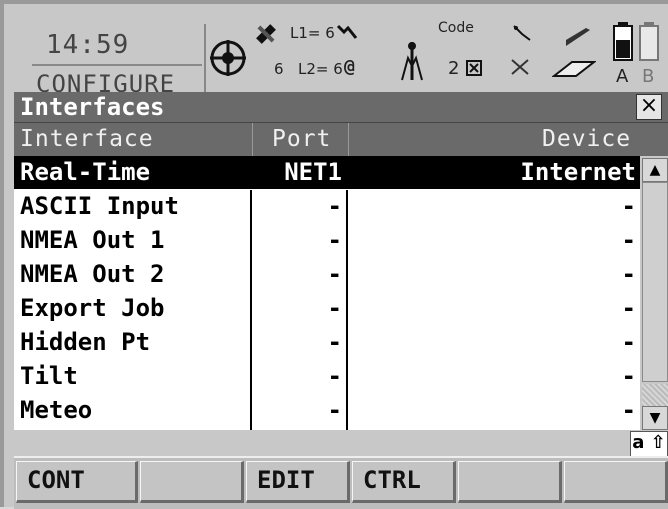  What do you see at coordinates (313, 172) in the screenshot?
I see `port-cell: NET1` at bounding box center [313, 172].